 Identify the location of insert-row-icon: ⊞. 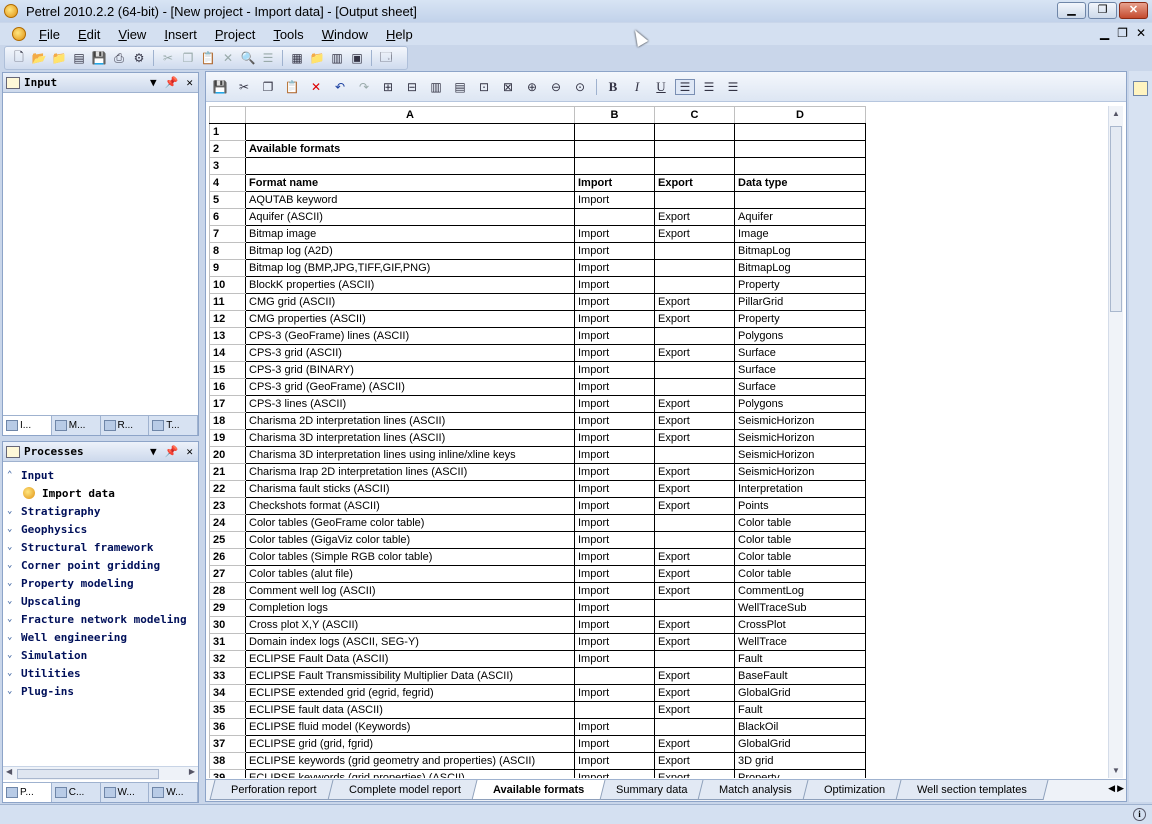
(388, 87).